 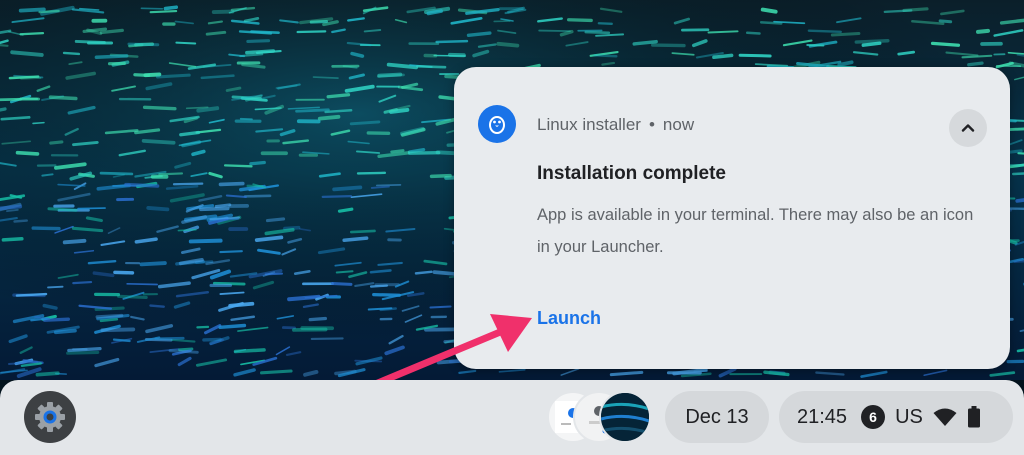 What do you see at coordinates (589, 124) in the screenshot?
I see `app-name: Linux installer` at bounding box center [589, 124].